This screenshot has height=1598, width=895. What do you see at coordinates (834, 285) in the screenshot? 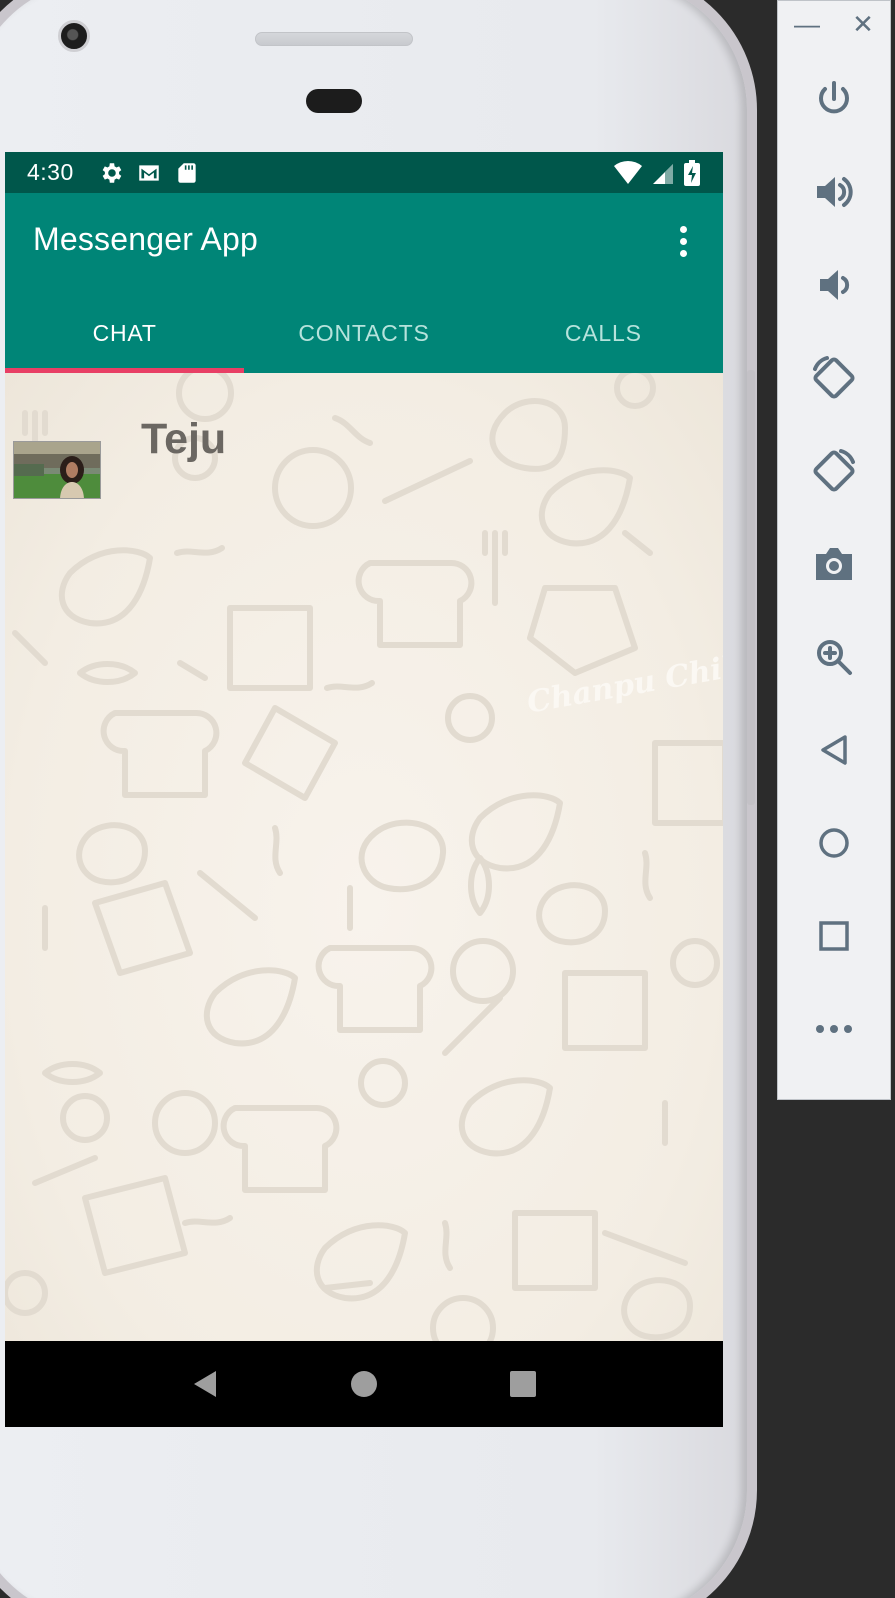
I see `volume-down-icon` at bounding box center [834, 285].